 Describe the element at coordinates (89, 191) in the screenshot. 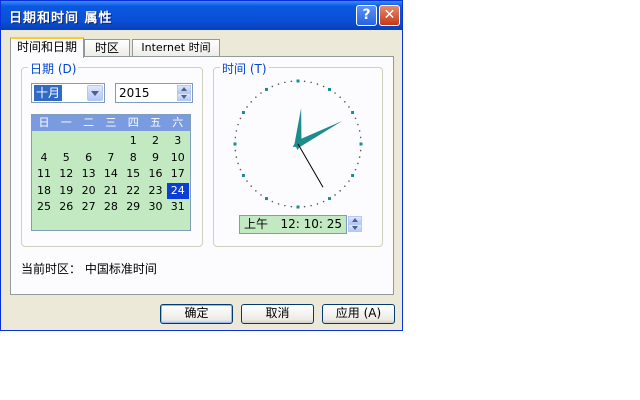

I see `calendar-day: 20` at that location.